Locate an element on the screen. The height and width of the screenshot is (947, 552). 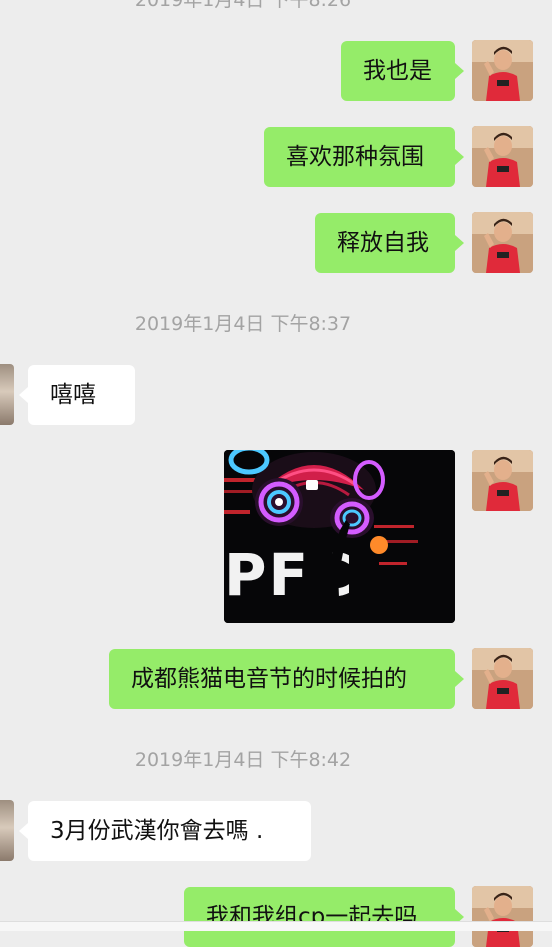
timestamp: 2019年1月4日 下午8:42 is located at coordinates (243, 760).